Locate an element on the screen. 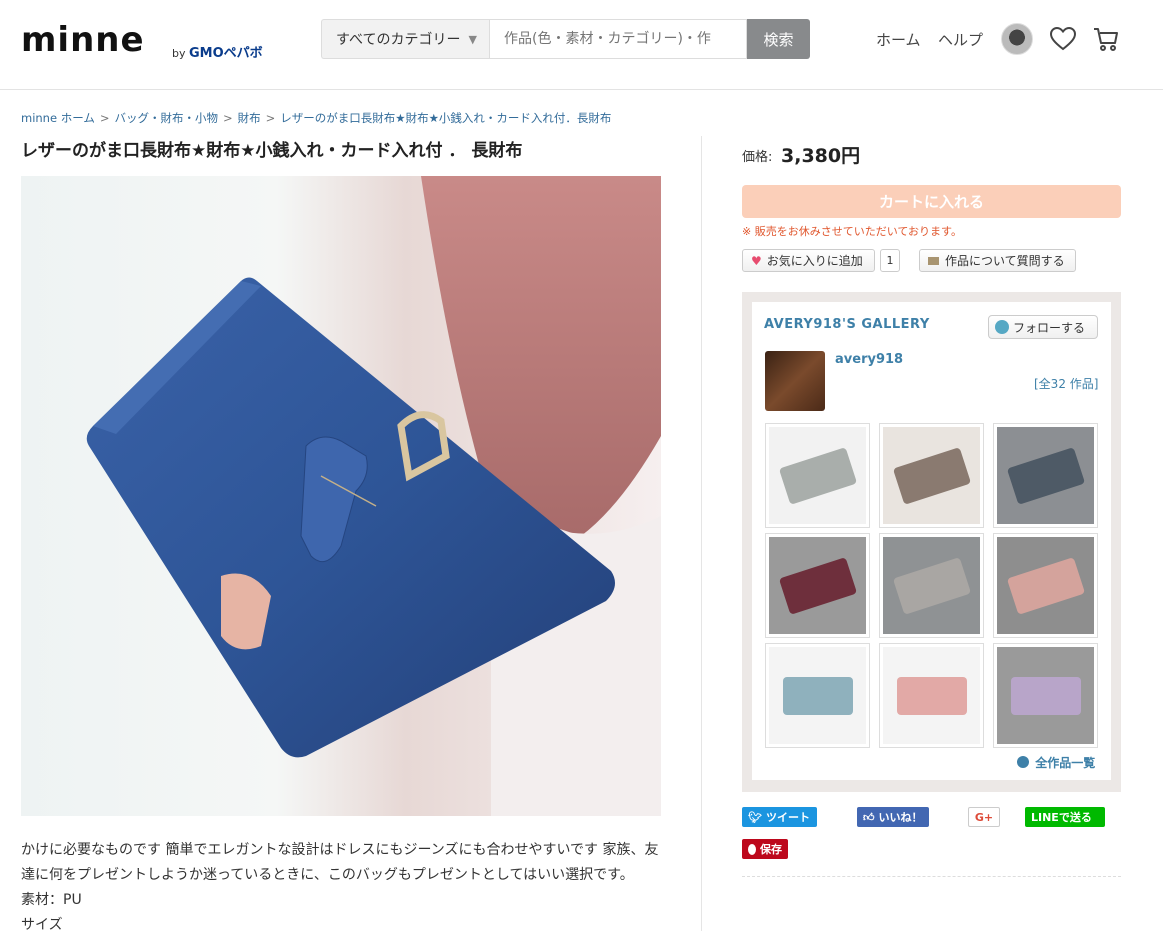  breadcrumb-item-home: minne ホーム is located at coordinates (58, 118).